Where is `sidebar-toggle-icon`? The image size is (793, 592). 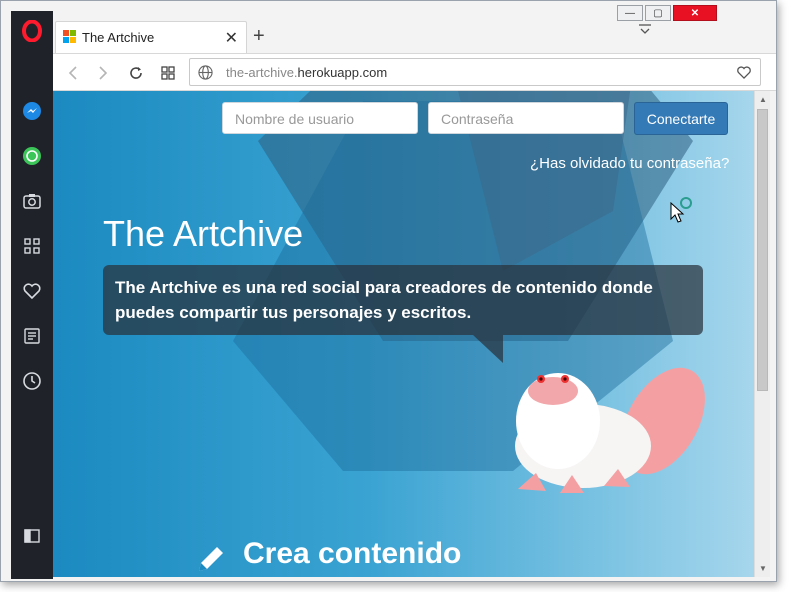 sidebar-toggle-icon is located at coordinates (32, 536).